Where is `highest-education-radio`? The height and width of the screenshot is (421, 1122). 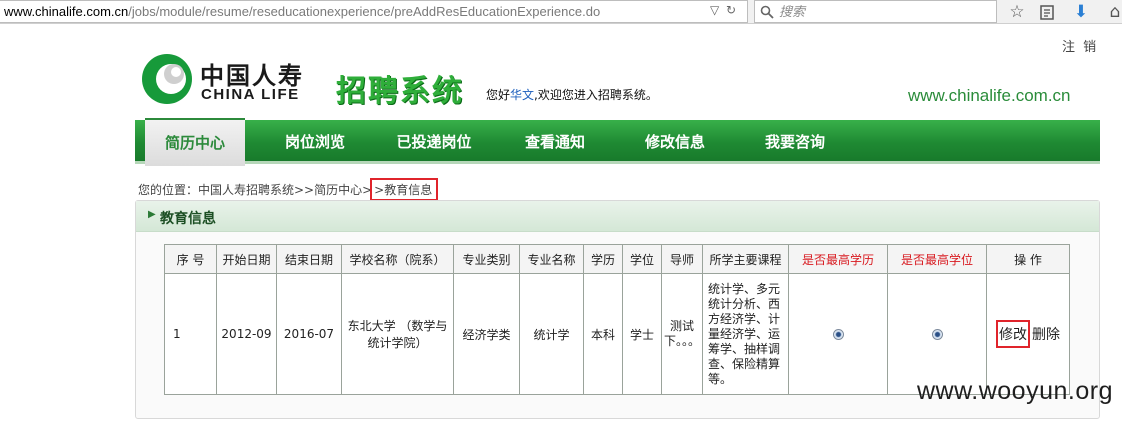
highest-education-radio is located at coordinates (838, 334).